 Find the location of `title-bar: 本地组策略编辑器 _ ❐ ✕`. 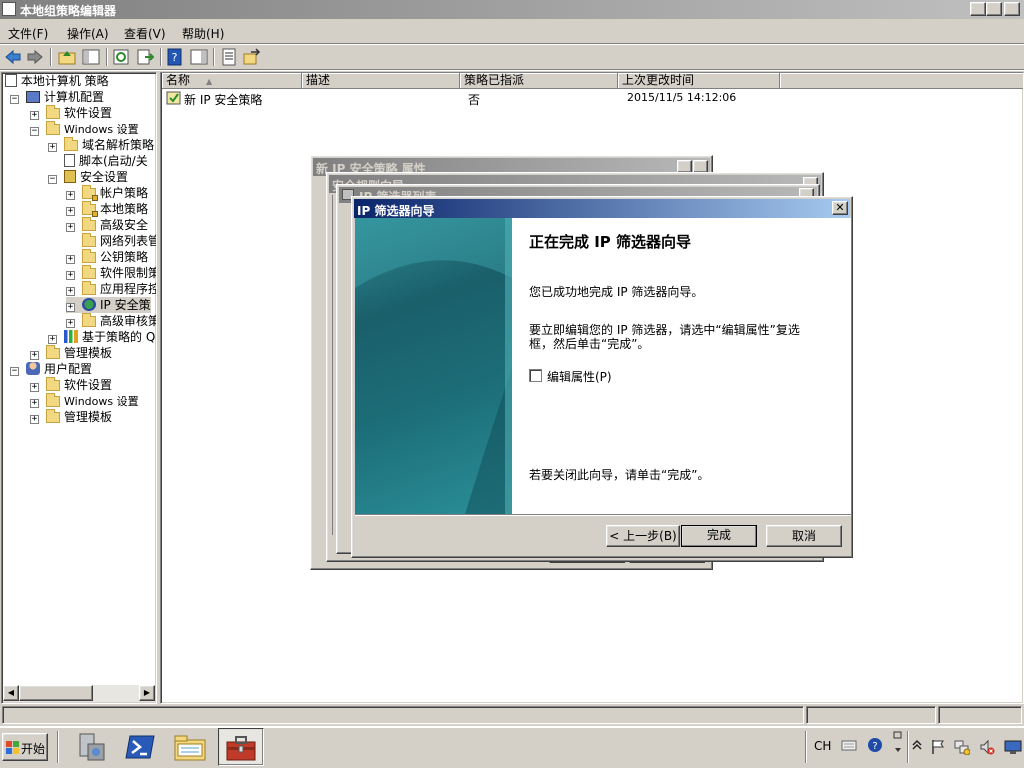

title-bar: 本地组策略编辑器 _ ❐ ✕ is located at coordinates (512, 9).